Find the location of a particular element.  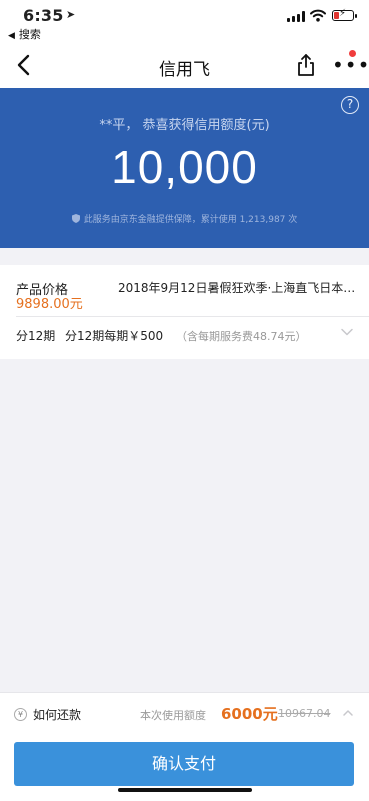

battery-icon: ⚡ is located at coordinates (344, 14).